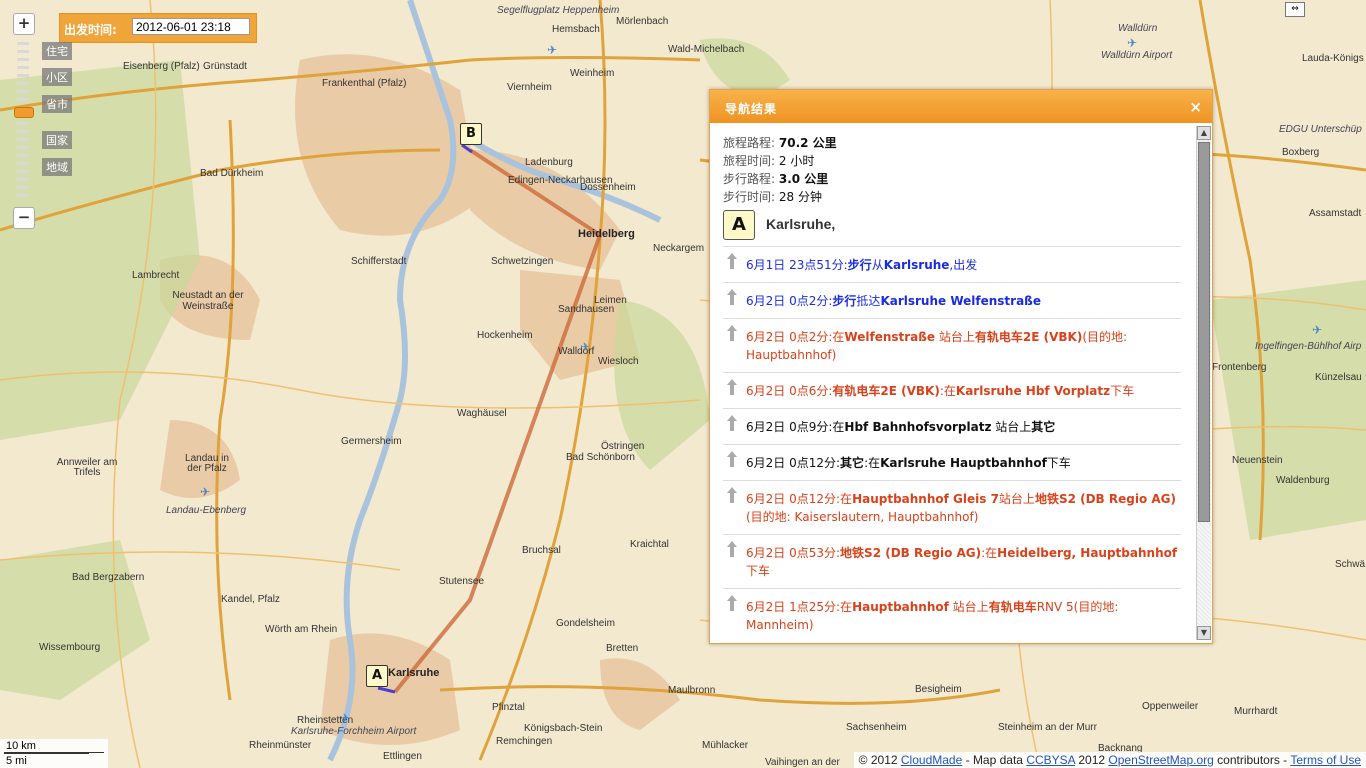 Image resolution: width=1366 pixels, height=768 pixels. I want to click on route-step-time: 6月1日 23点51分:, so click(797, 265).